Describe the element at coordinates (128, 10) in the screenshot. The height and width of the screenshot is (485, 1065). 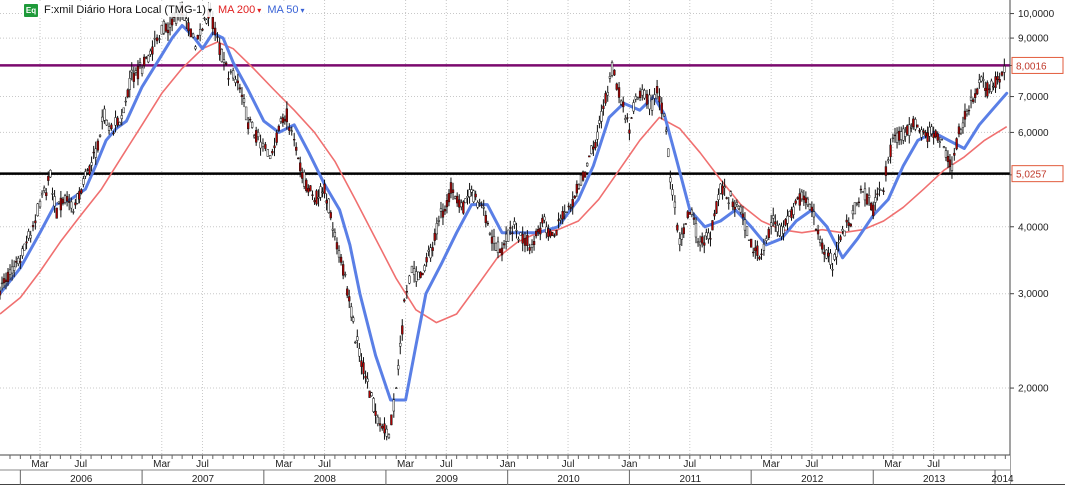
I see `symbol-menu: F:xmil Diário Hora Local (TMG-1) ▾` at that location.